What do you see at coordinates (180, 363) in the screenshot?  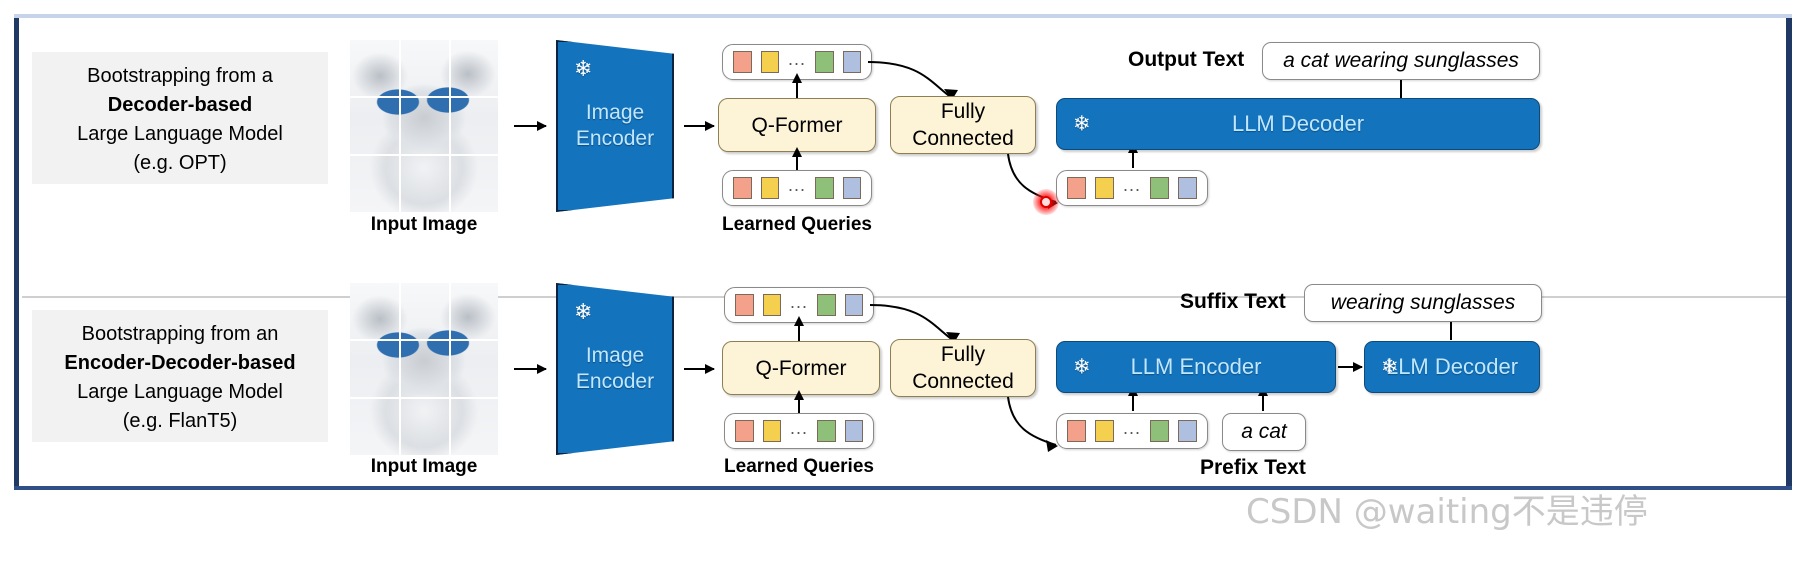 I see `desc-line-2: Encoder-Decoder-based` at bounding box center [180, 363].